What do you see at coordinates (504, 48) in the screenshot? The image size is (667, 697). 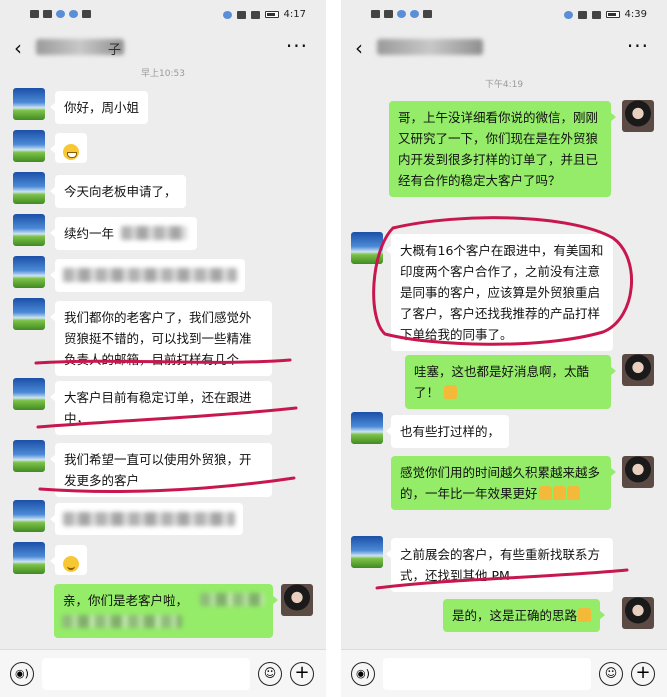 I see `chat-header: ‹ ···` at bounding box center [504, 48].